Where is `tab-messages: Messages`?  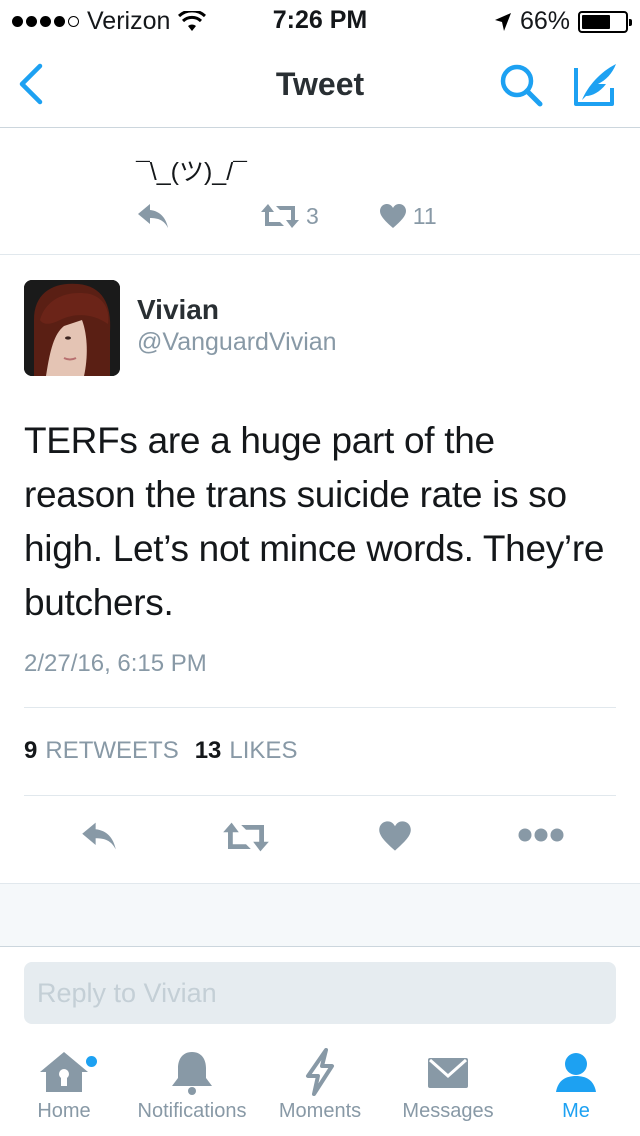
tab-messages: Messages is located at coordinates (448, 1085).